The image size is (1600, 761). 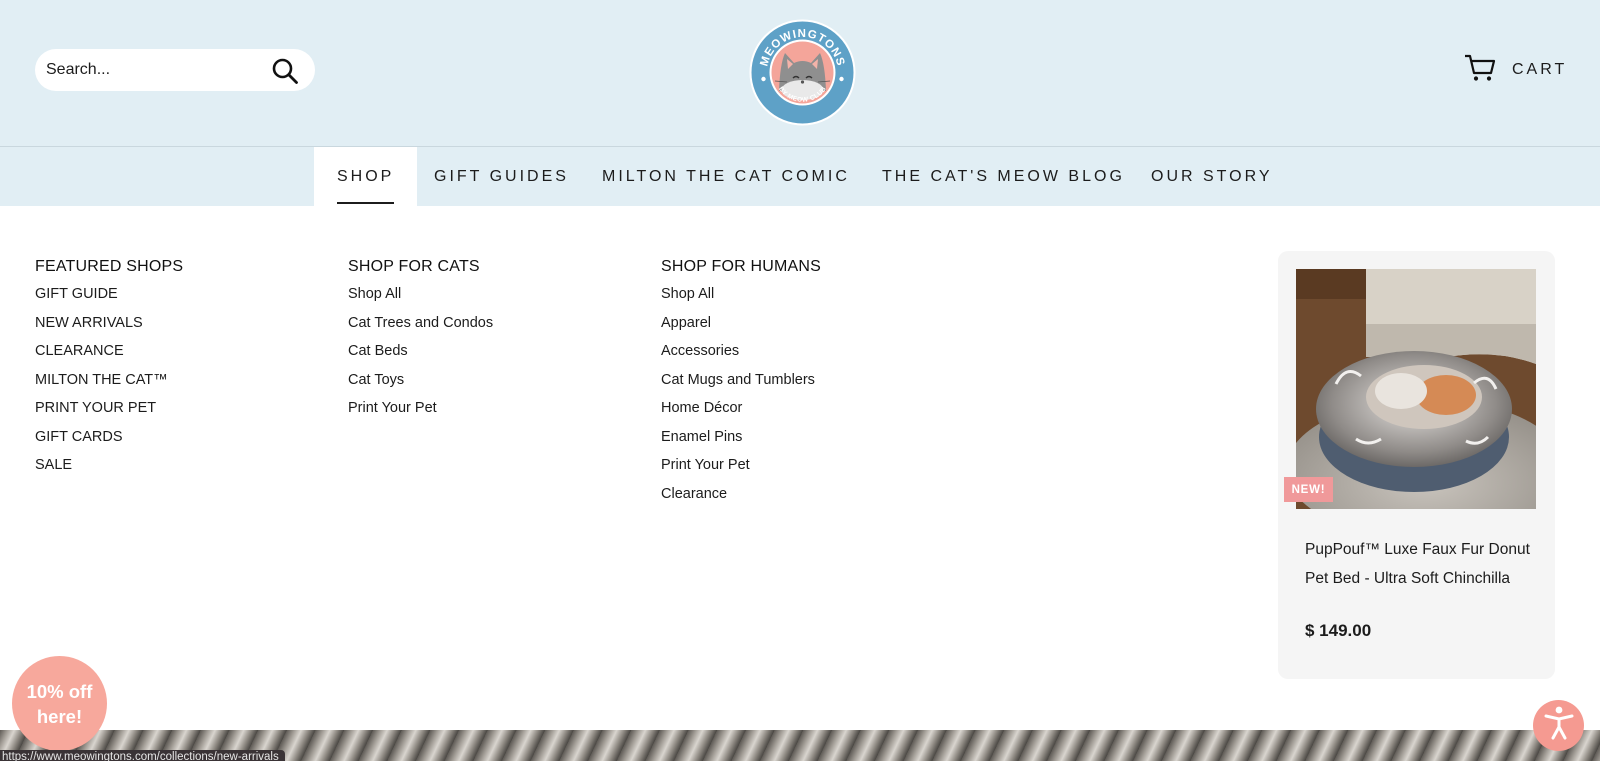 What do you see at coordinates (109, 470) in the screenshot?
I see `menu-link-sale: SALE` at bounding box center [109, 470].